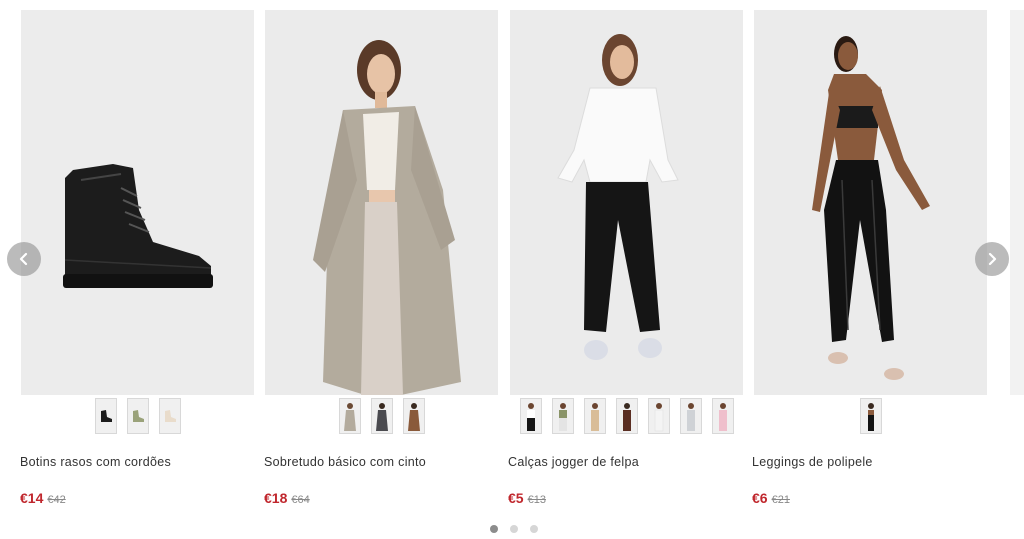  I want to click on swatch-brown, so click(626, 416).